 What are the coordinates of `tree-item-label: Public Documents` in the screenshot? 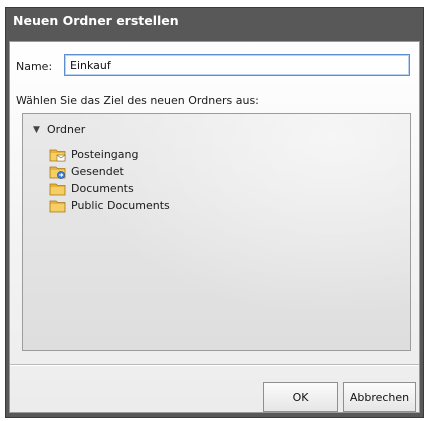 It's located at (120, 205).